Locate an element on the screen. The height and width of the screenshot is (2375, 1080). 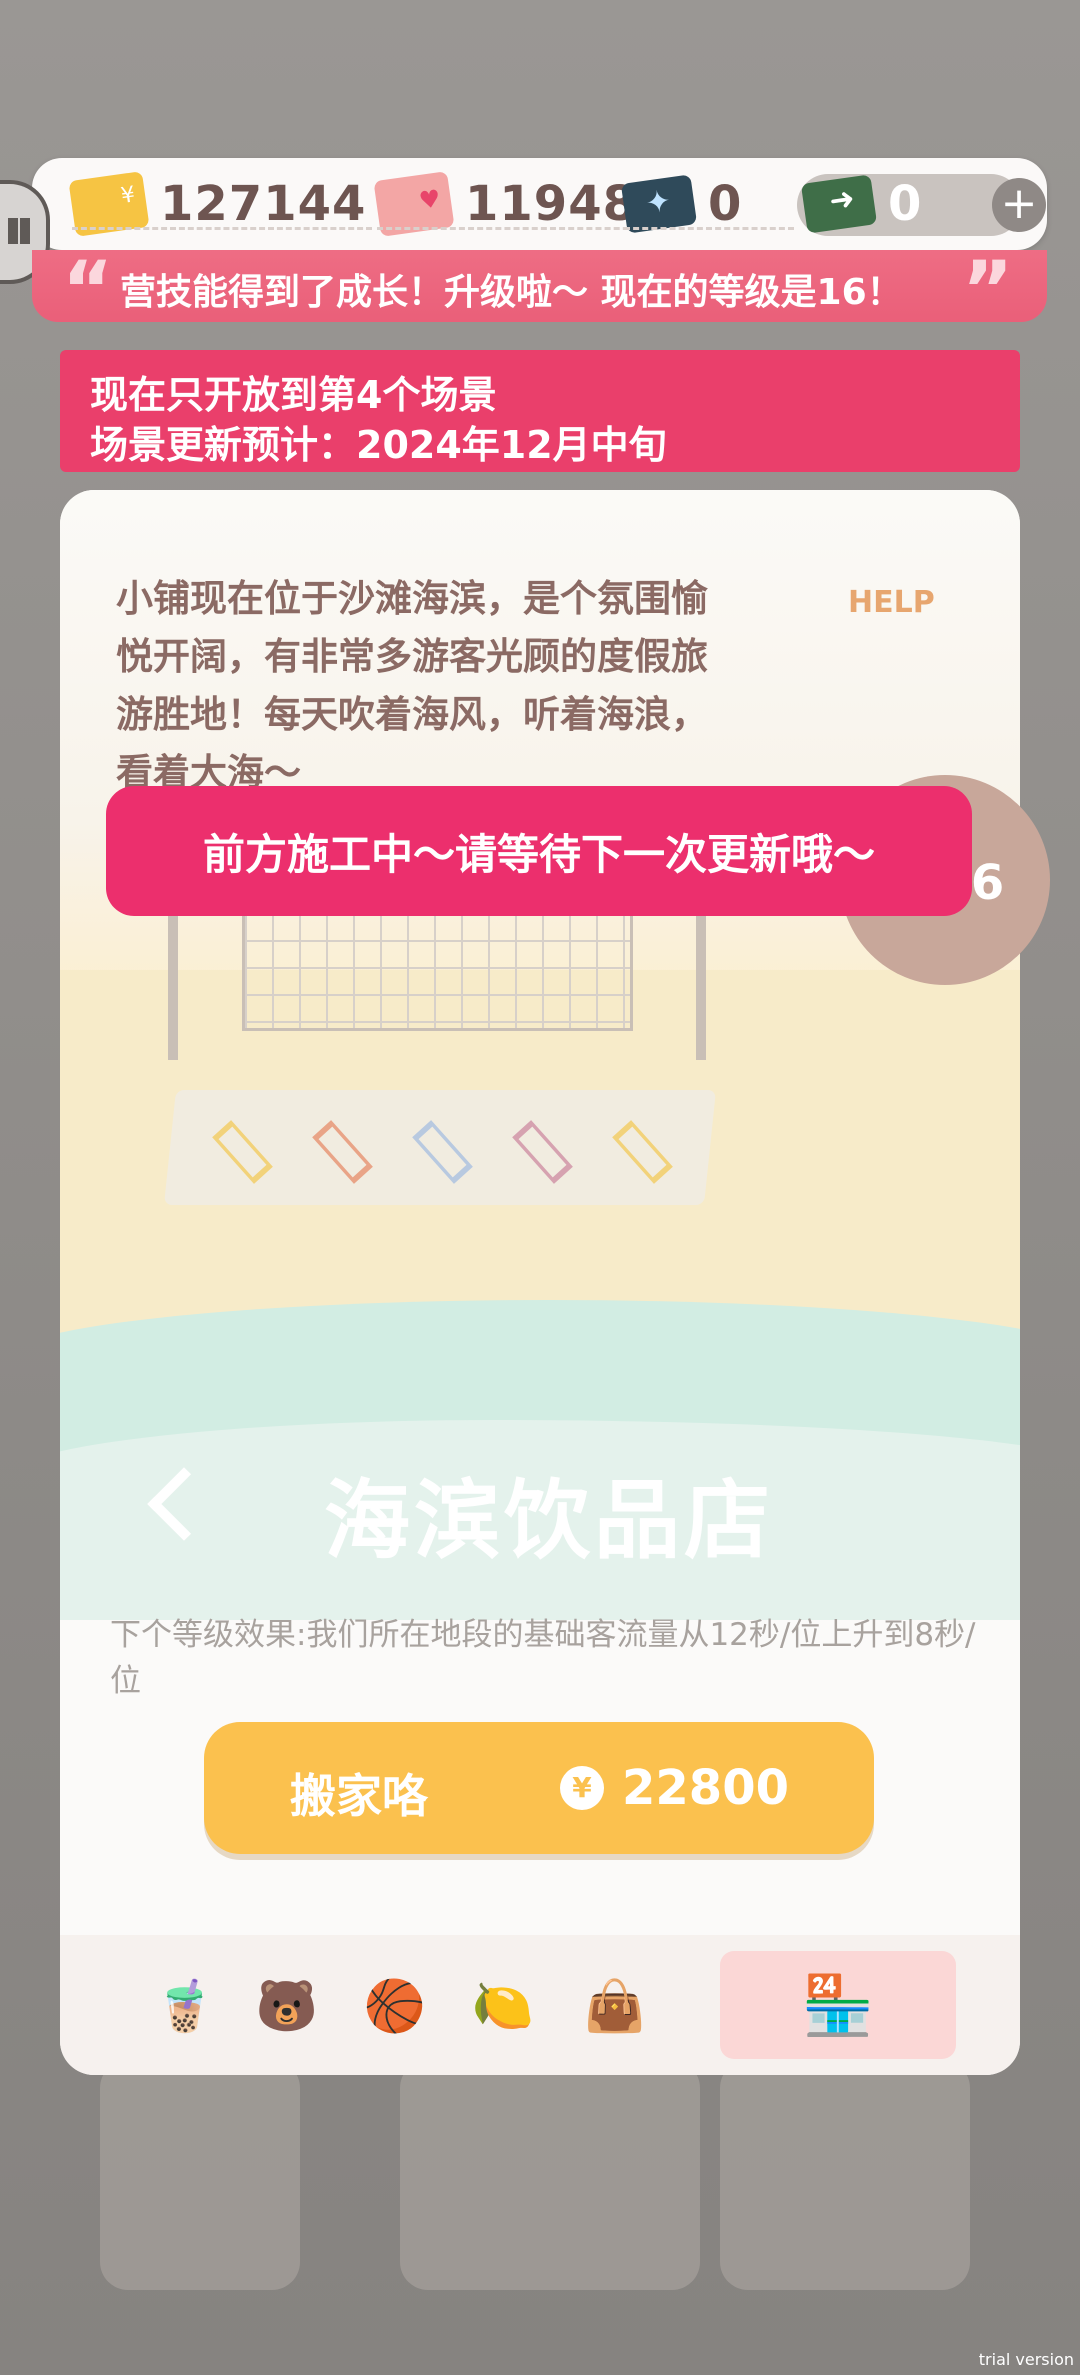
close-quote-icon: ” is located at coordinates (988, 291).